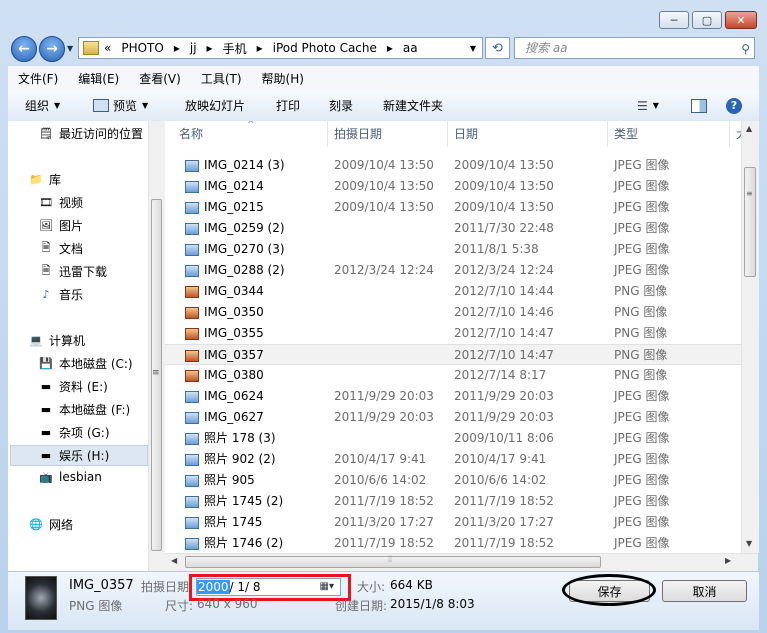 The width and height of the screenshot is (767, 633). Describe the element at coordinates (60, 202) in the screenshot. I see `nav-videos: 🎞 视频` at that location.